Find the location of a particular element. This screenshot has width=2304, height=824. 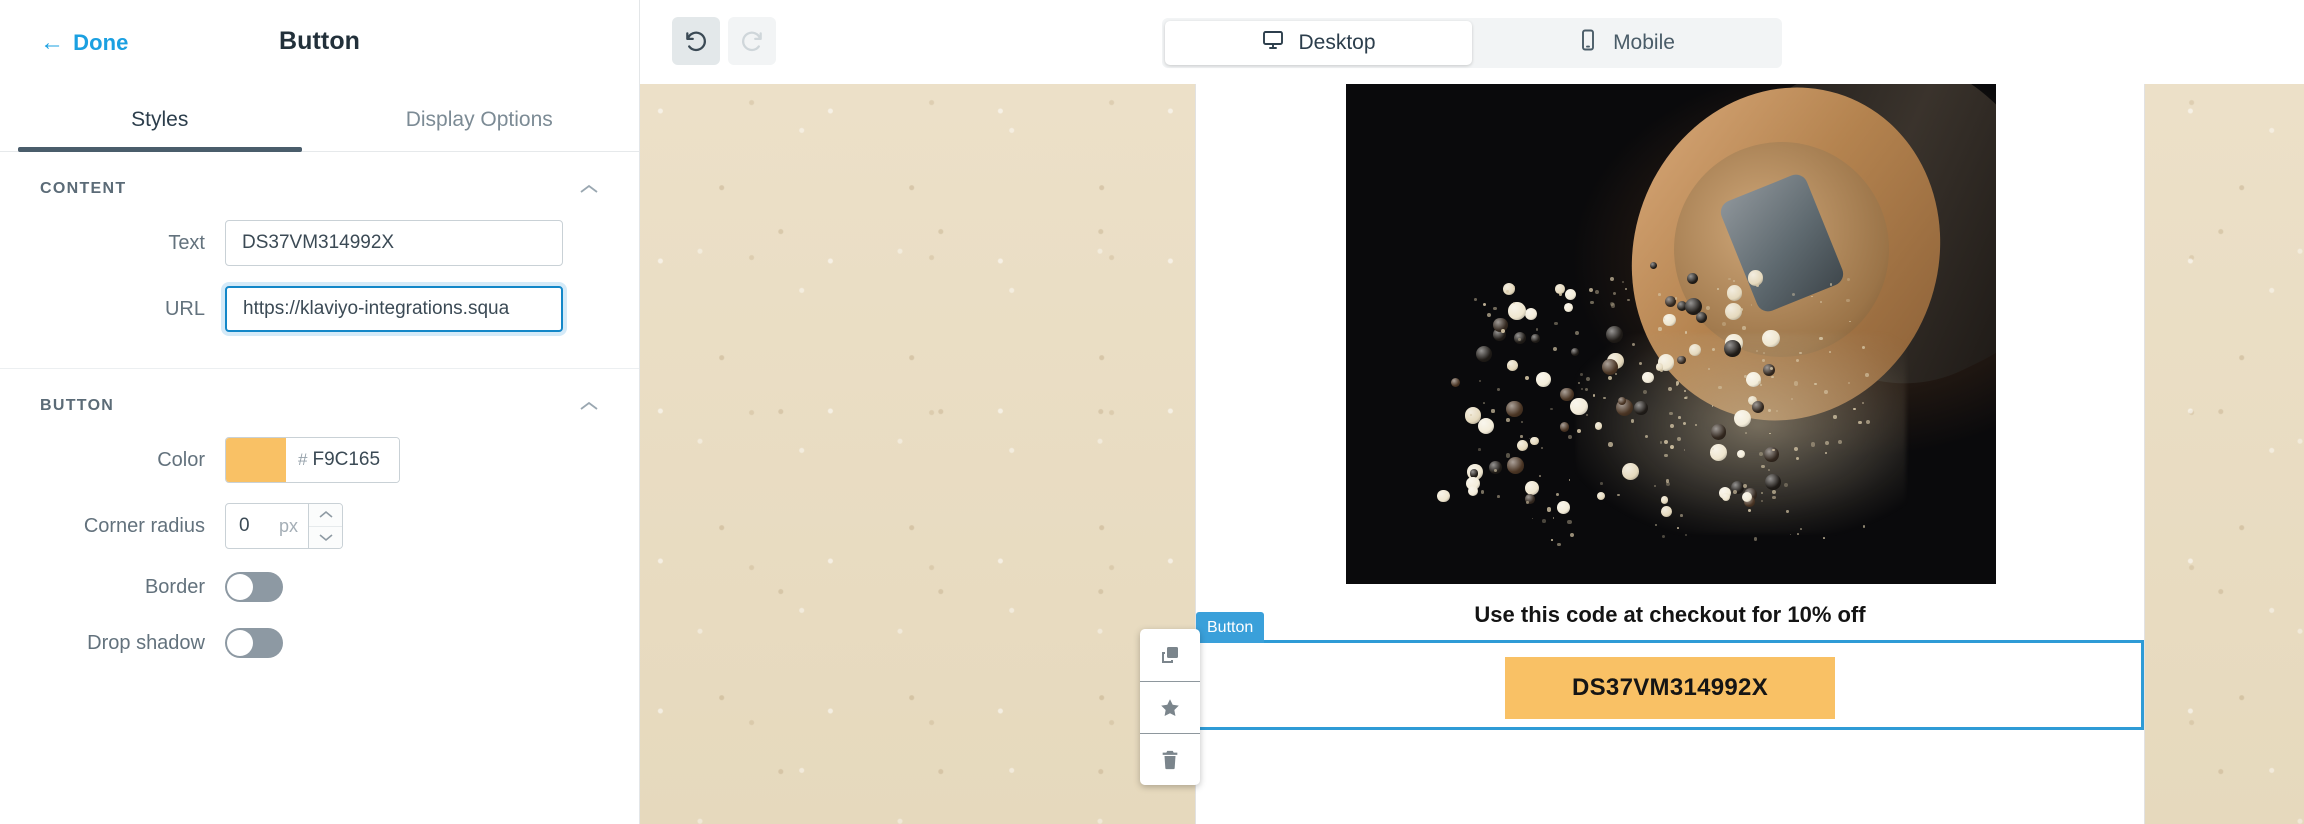

color-picker: # F9C165 is located at coordinates (312, 460).